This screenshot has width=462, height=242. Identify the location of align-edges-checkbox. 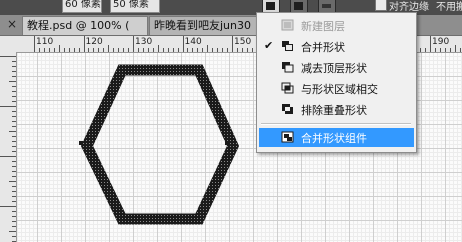
(381, 5).